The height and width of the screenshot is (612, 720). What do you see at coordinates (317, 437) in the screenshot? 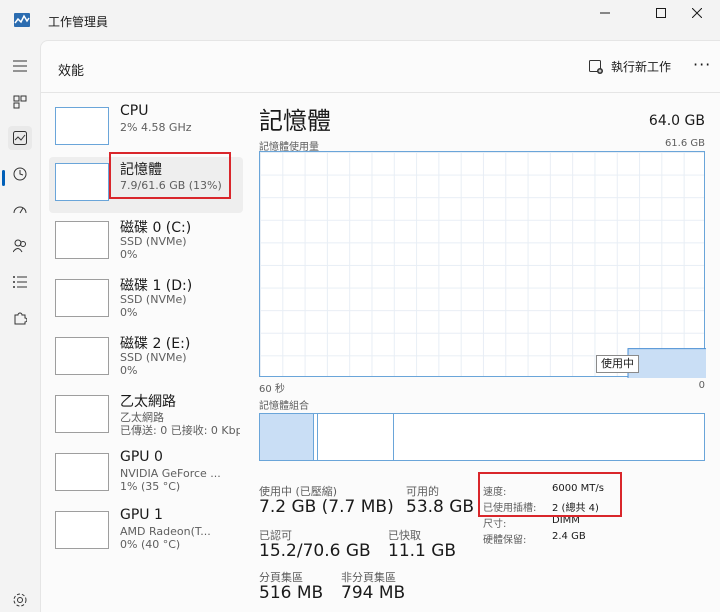
I see `composition-modified` at bounding box center [317, 437].